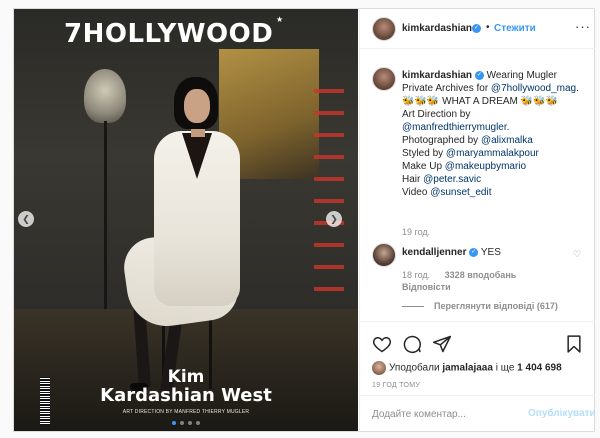  Describe the element at coordinates (105, 216) in the screenshot. I see `cover-light-stand` at that location.